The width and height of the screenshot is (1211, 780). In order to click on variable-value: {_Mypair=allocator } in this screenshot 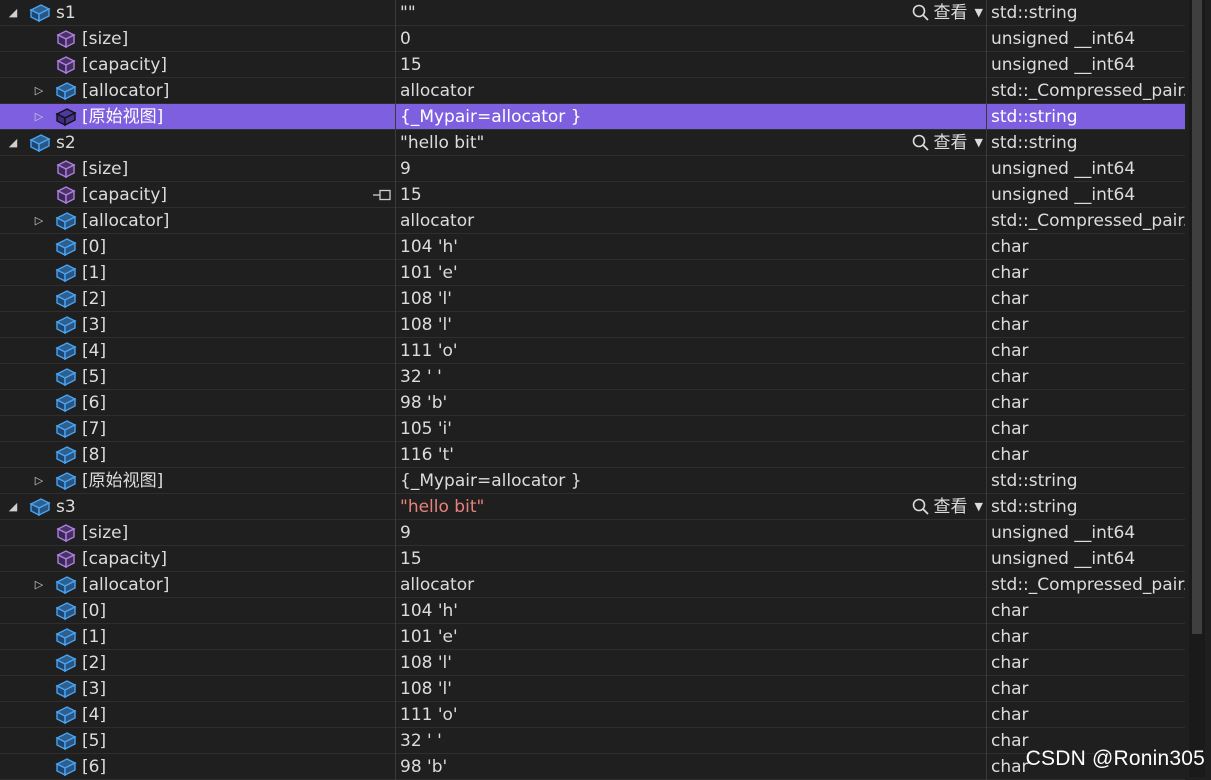, I will do `click(491, 117)`.